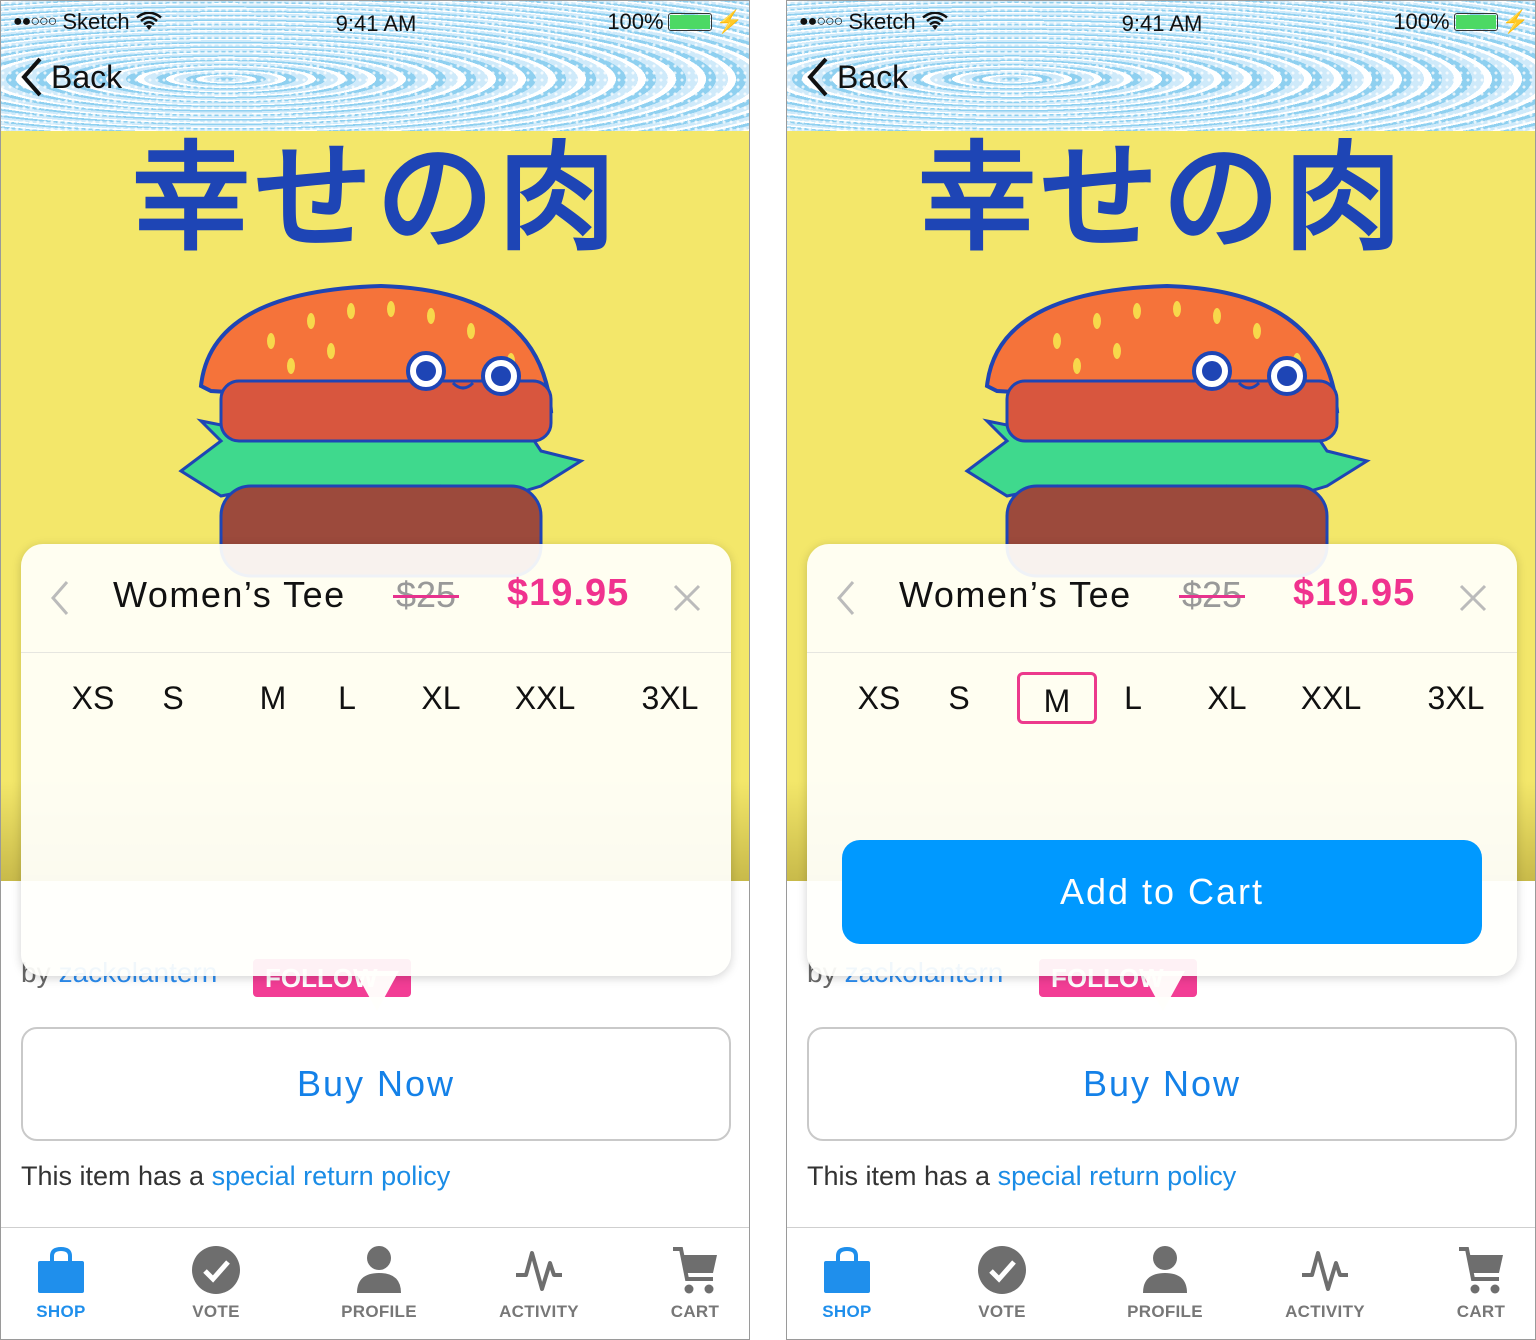 This screenshot has width=1536, height=1340. I want to click on size-picker-popover: Women’s Tee $25 $19.95 XS S M L XL XXL 3XL, so click(376, 760).